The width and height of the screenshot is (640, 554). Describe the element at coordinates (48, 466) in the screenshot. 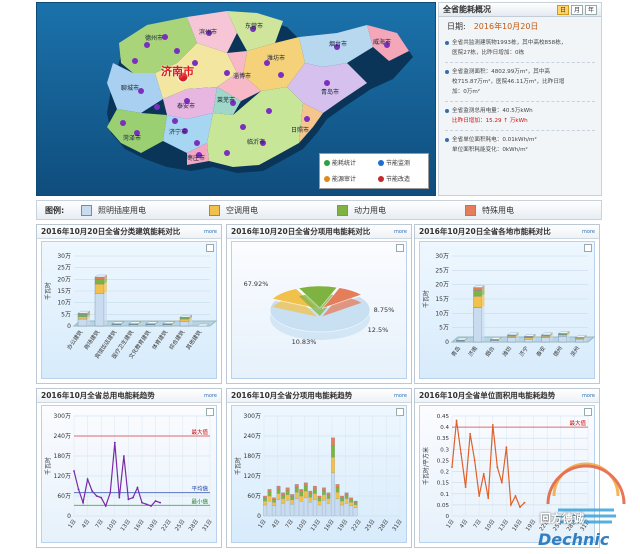

I see `y-axis-label: 千瓦时` at that location.